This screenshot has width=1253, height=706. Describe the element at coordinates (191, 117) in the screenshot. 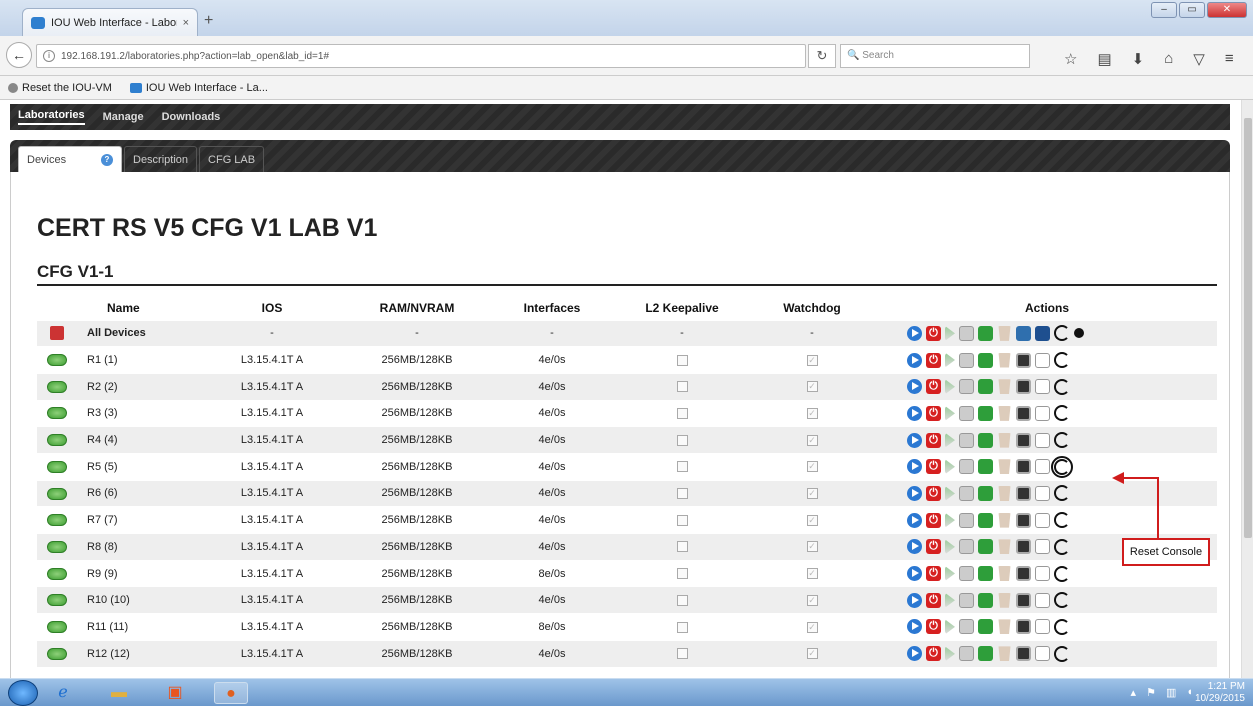

I see `menu-downloads: Downloads` at that location.